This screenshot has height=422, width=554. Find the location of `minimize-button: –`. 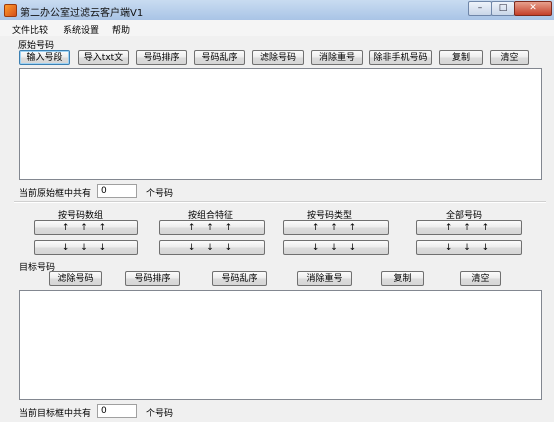

minimize-button: – is located at coordinates (480, 8).